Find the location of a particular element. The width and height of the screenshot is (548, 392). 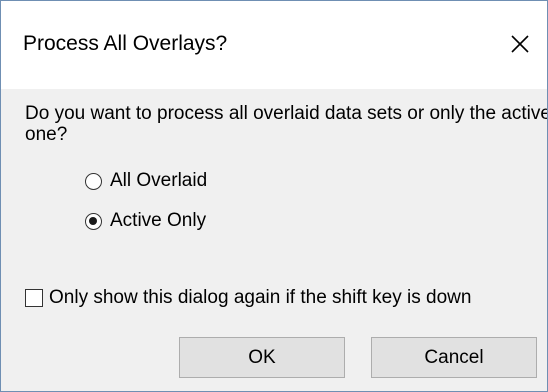

close-icon is located at coordinates (520, 44).